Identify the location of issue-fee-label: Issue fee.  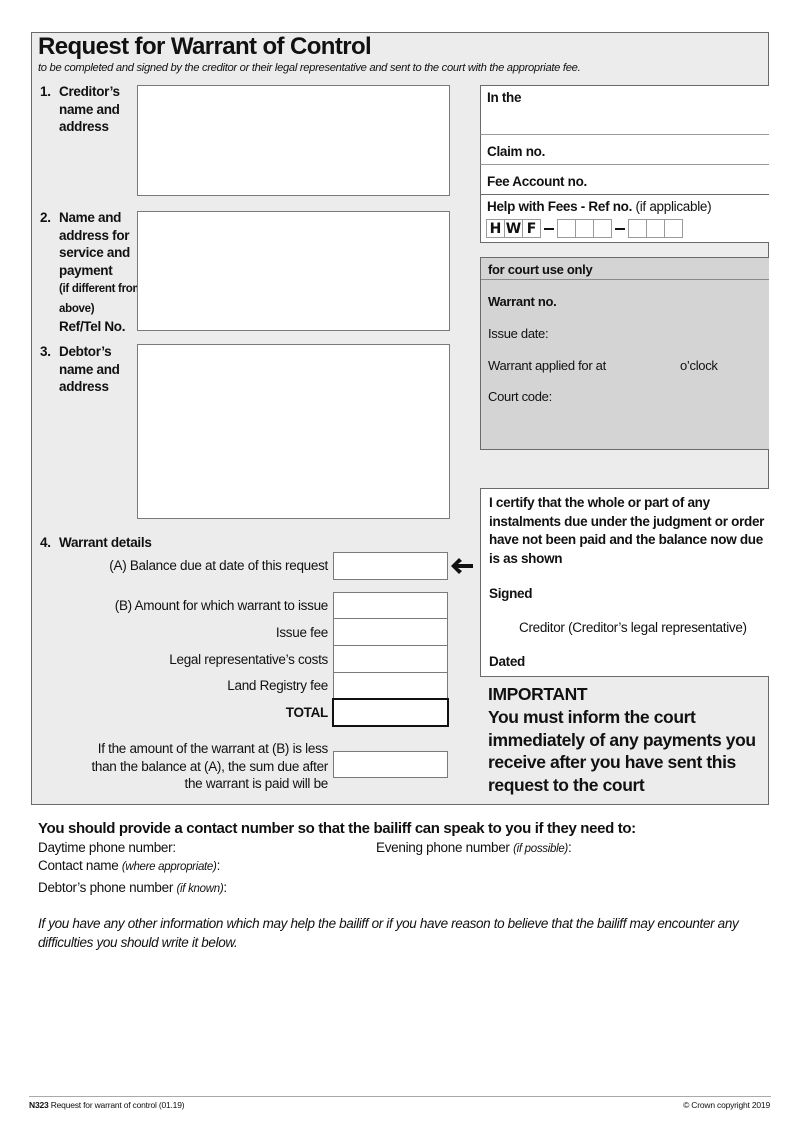
(301, 632).